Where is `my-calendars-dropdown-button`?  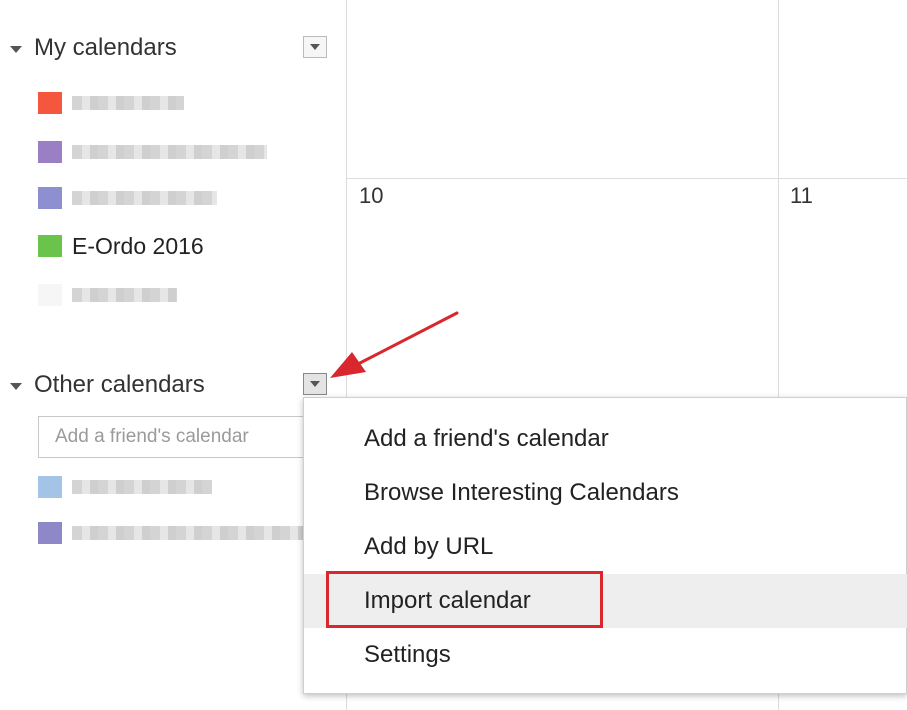
my-calendars-dropdown-button is located at coordinates (315, 47).